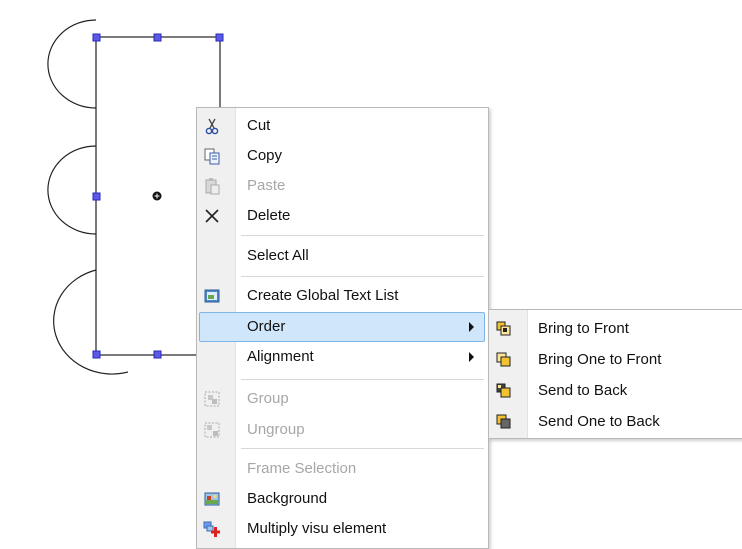 This screenshot has width=742, height=549. What do you see at coordinates (503, 328) in the screenshot?
I see `bring-to-front-icon` at bounding box center [503, 328].